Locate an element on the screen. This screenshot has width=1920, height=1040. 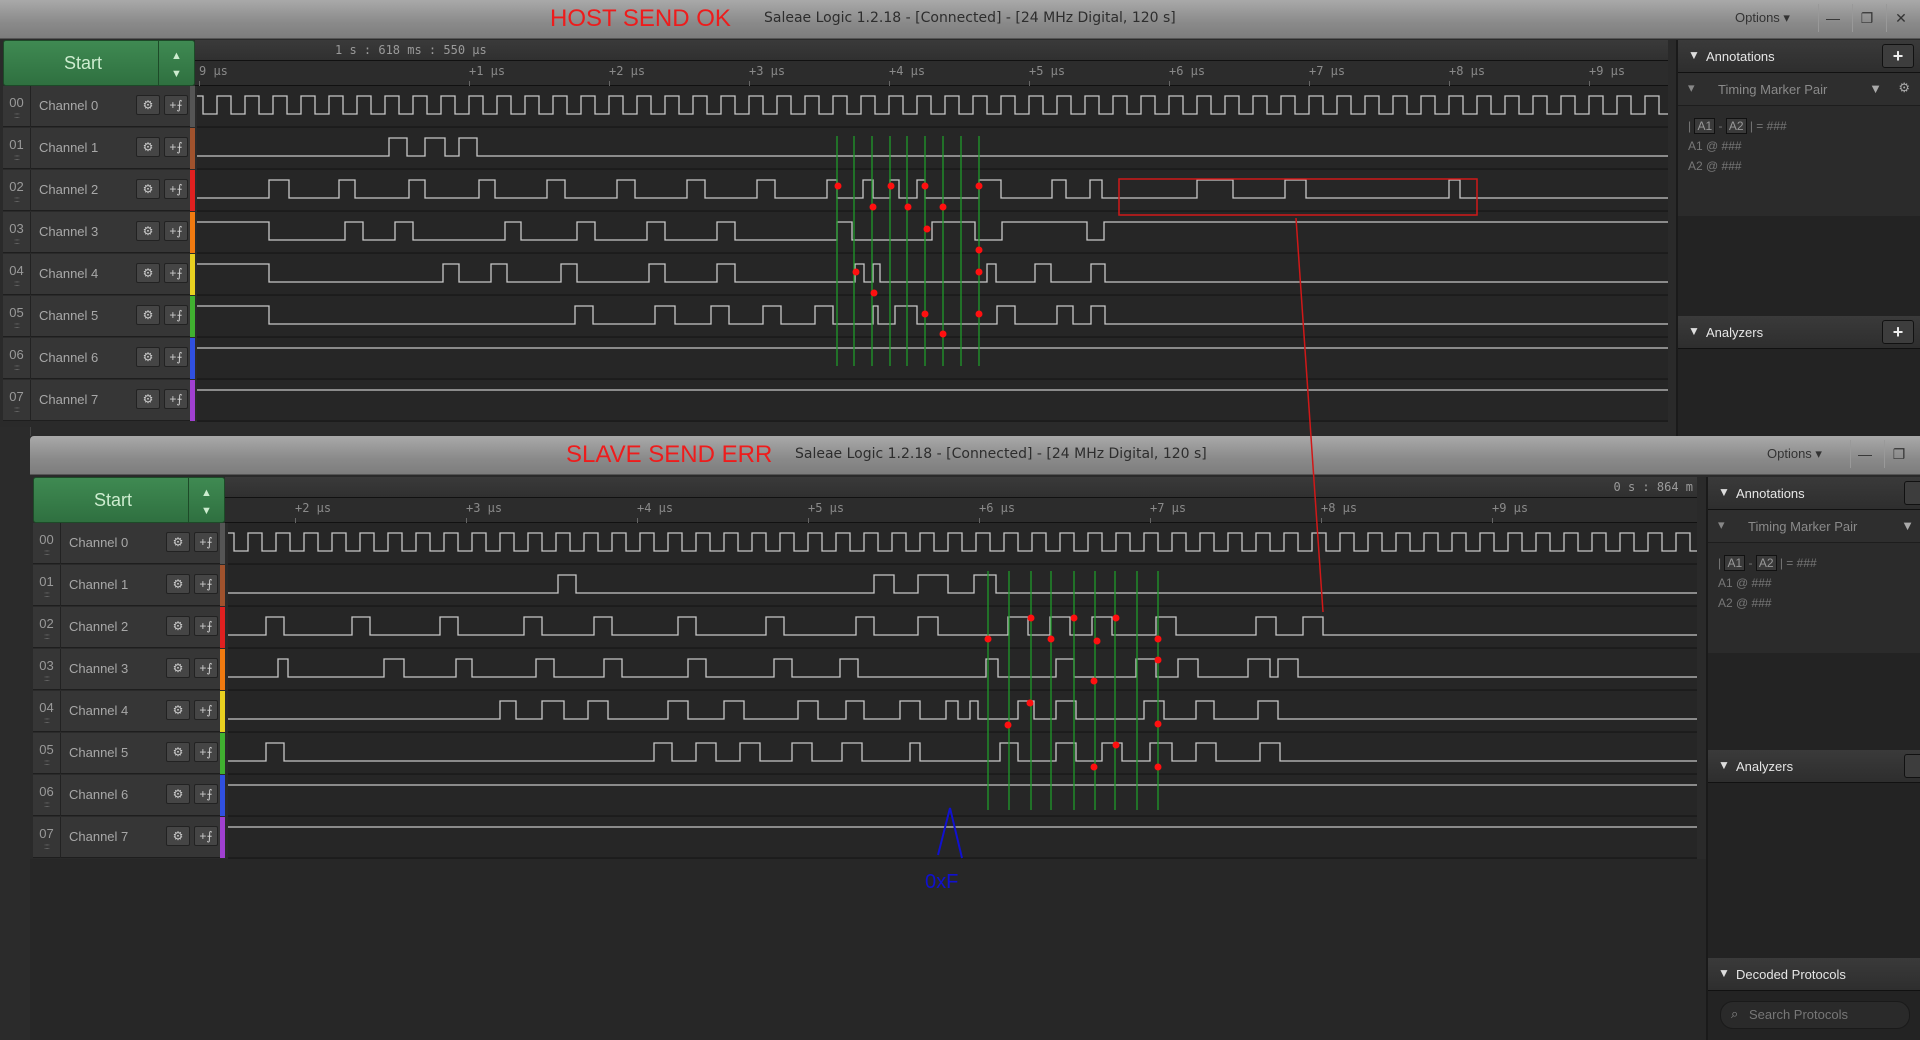
channel-row: 02:::: Channel 2 ⚙ +⨍ is located at coordinates (99, 190).